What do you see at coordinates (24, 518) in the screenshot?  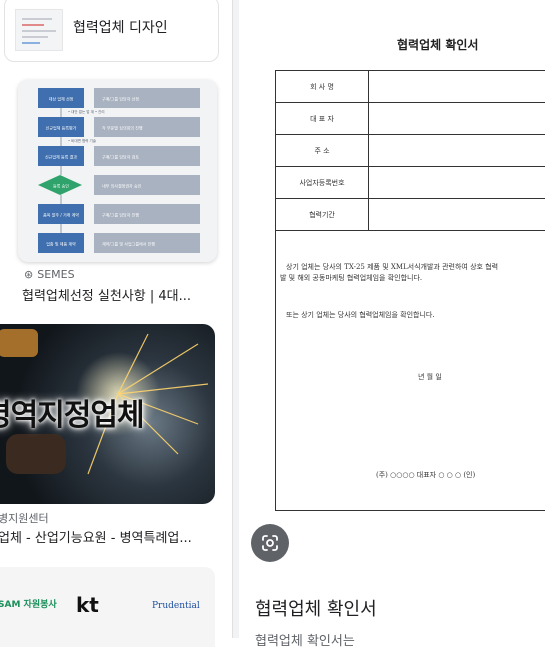 I see `result-source: 병지원센터` at bounding box center [24, 518].